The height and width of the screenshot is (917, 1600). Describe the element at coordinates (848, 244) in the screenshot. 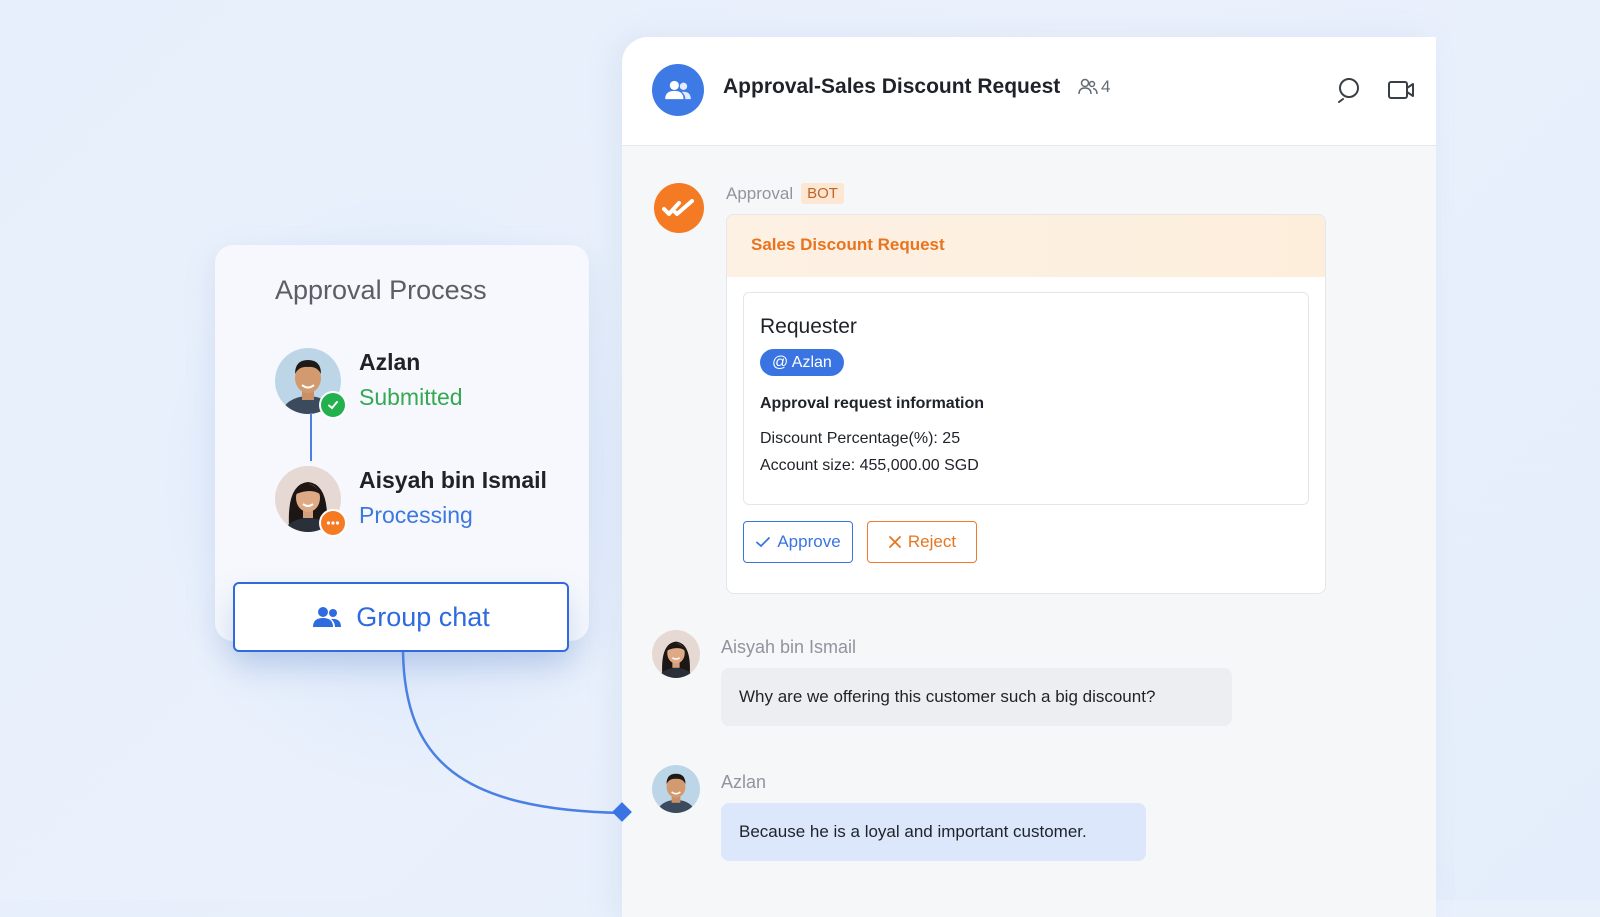

I see `card-title: Sales Discount Request` at that location.